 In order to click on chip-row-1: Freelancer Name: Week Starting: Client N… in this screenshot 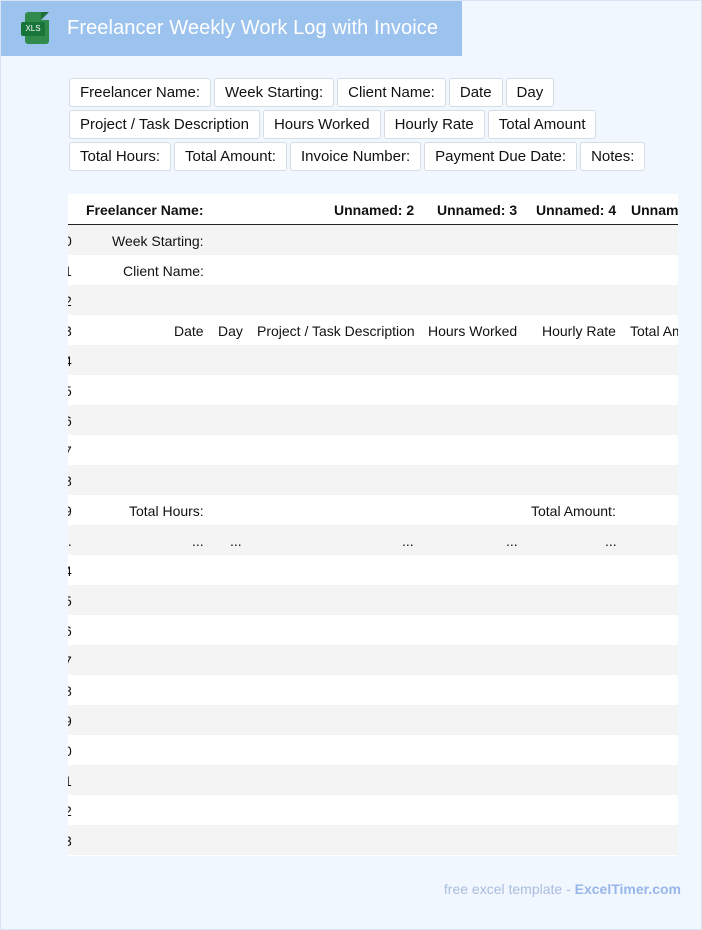, I will do `click(369, 92)`.